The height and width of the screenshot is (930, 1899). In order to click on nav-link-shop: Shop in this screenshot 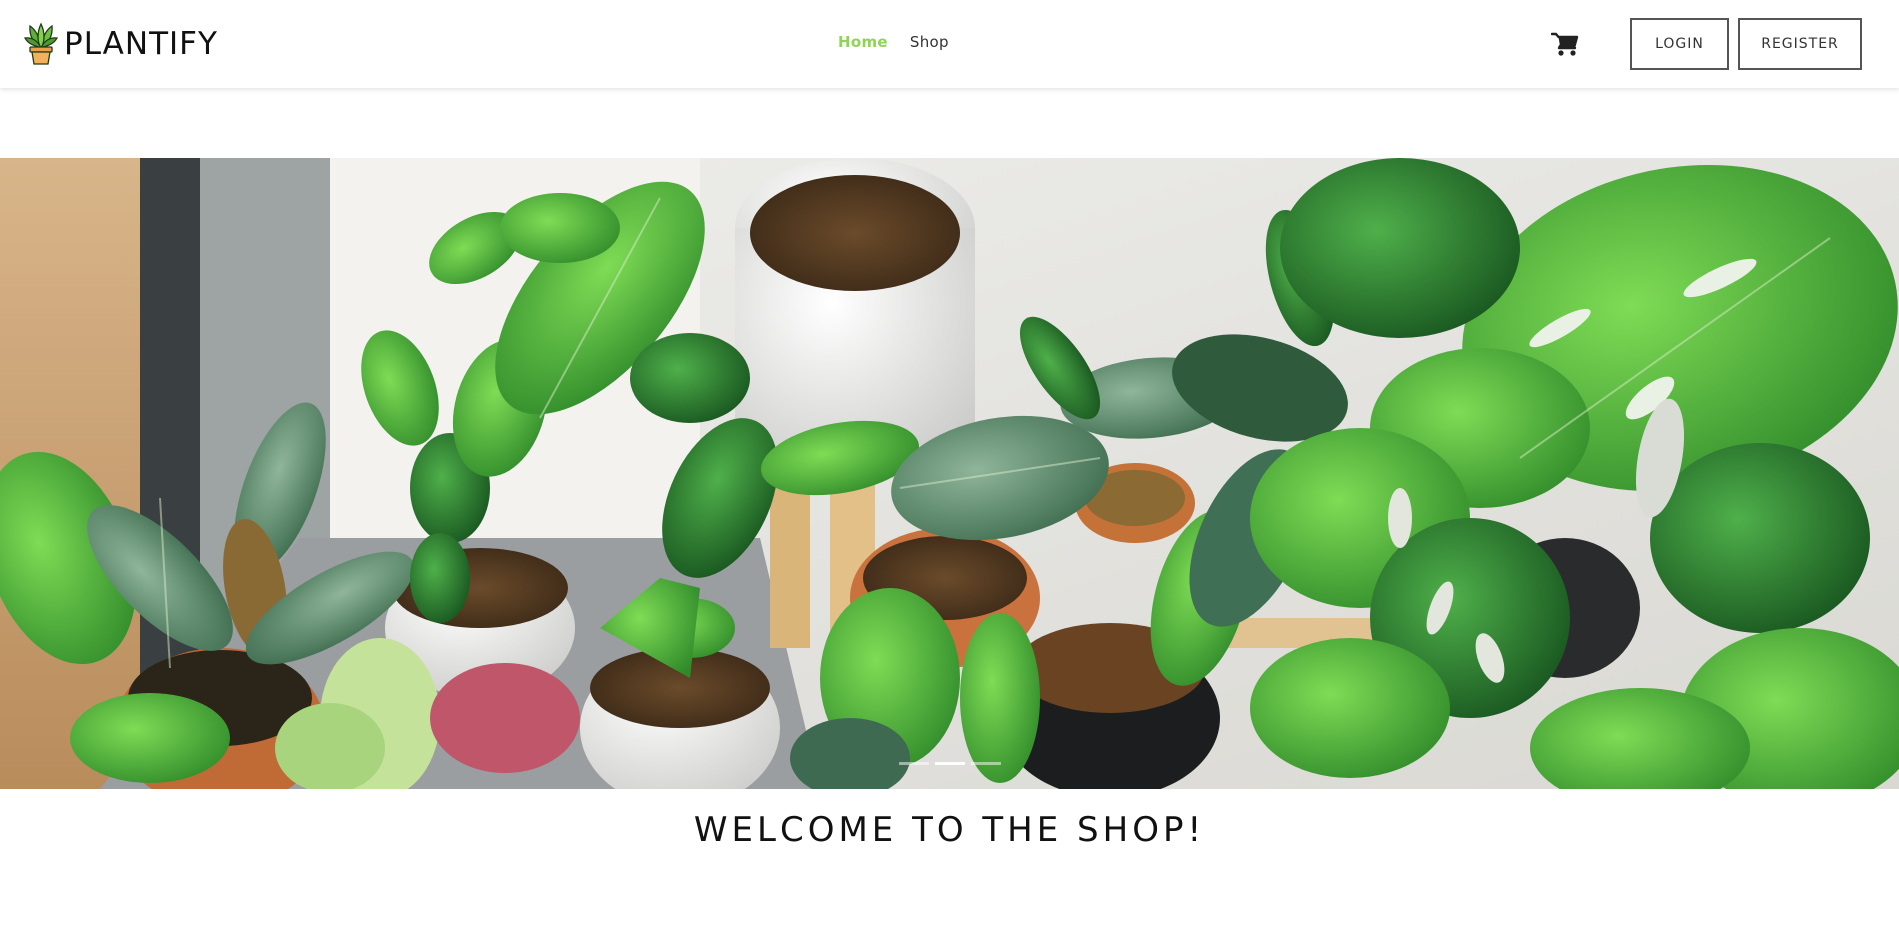, I will do `click(929, 42)`.